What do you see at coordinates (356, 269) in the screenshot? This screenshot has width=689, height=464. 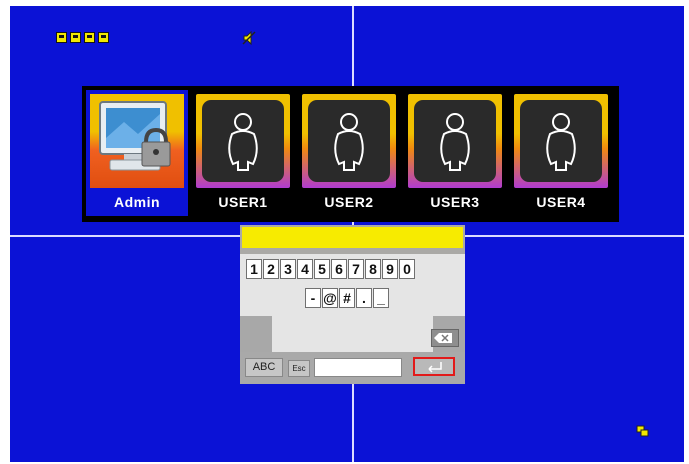 I see `key-7: 7` at bounding box center [356, 269].